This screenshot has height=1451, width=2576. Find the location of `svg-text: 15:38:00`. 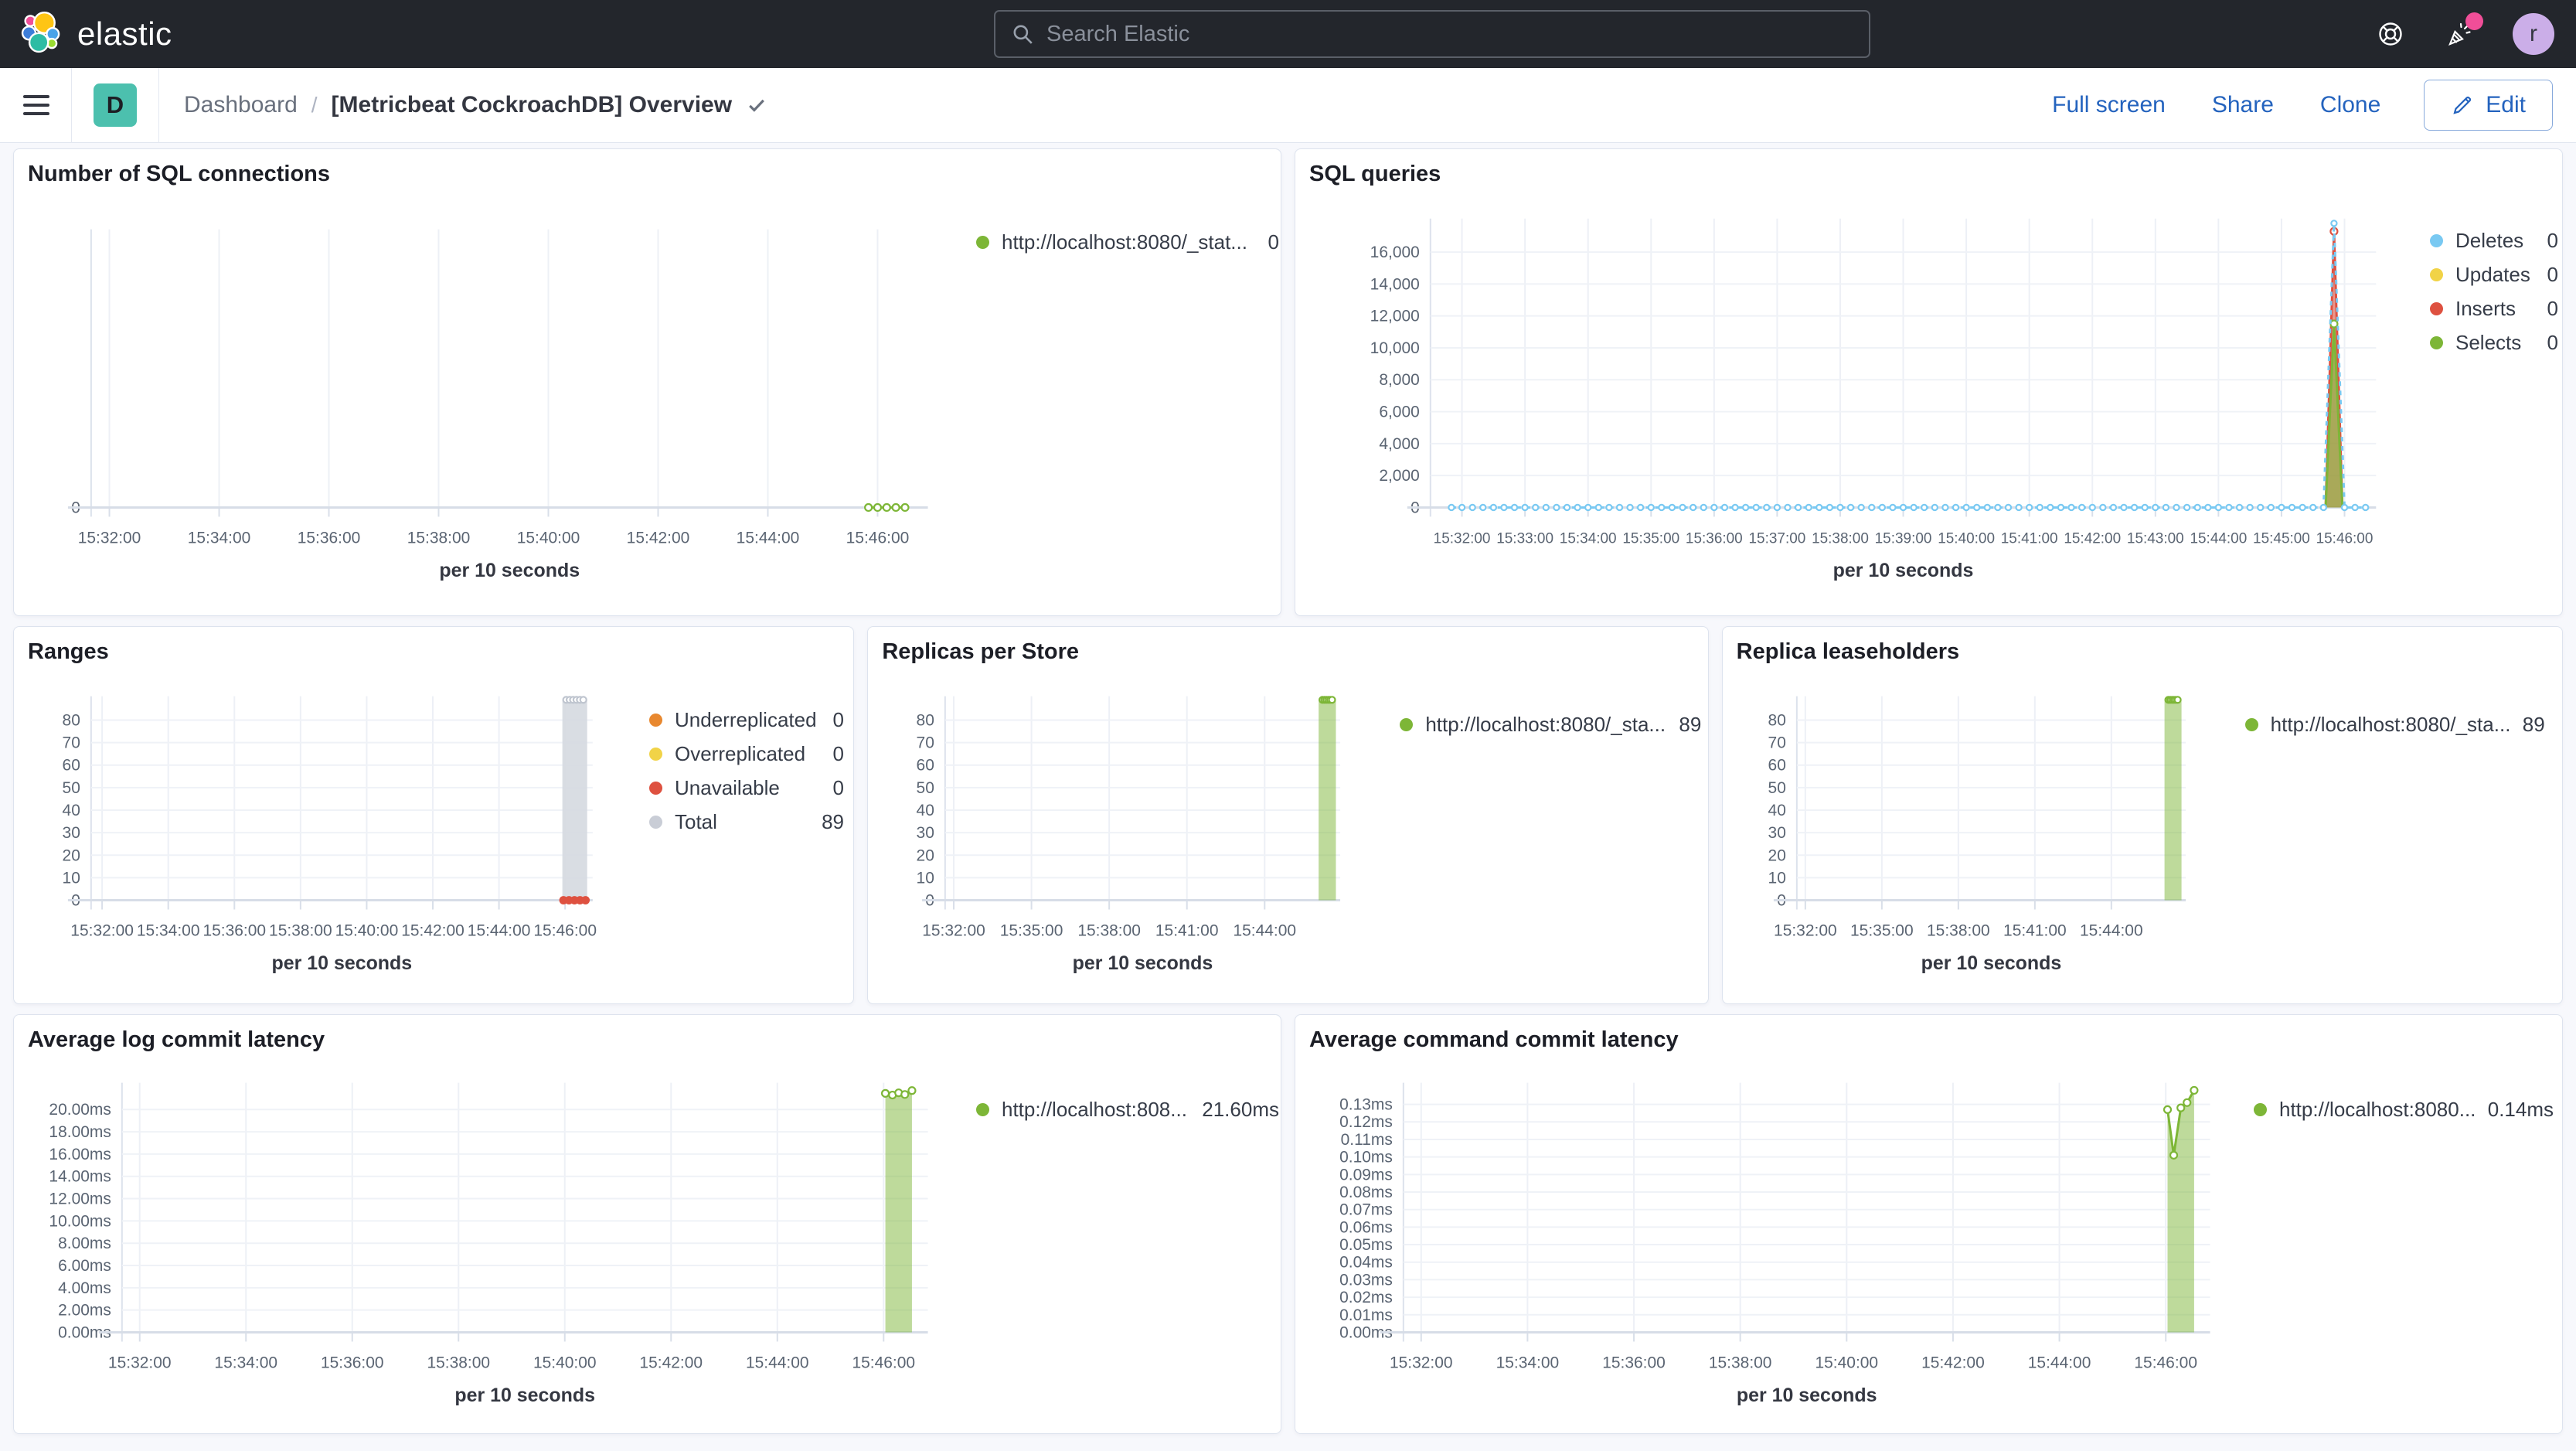

svg-text: 15:38:00 is located at coordinates (300, 930).